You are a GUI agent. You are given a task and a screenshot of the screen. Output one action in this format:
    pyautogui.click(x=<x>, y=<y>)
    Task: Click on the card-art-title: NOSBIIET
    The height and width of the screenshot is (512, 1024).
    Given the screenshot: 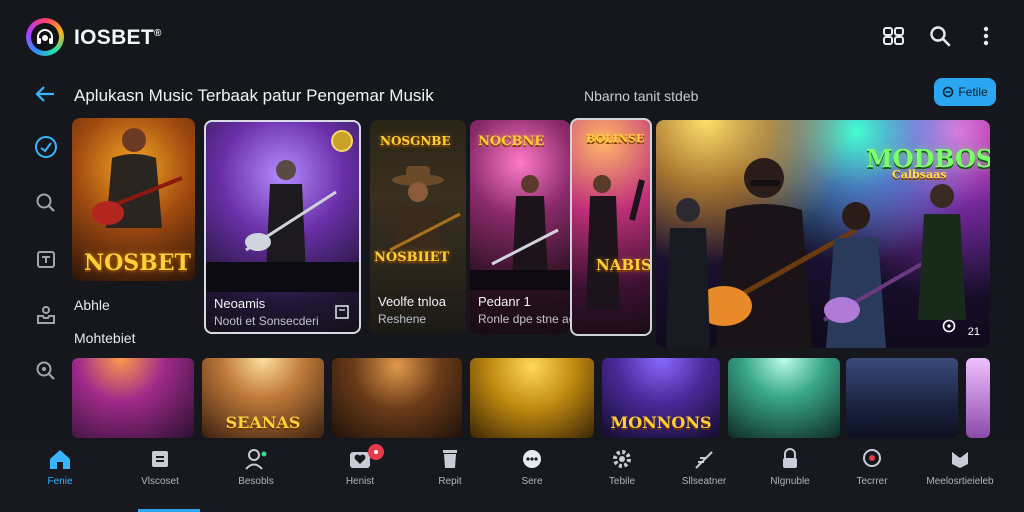 What is the action you would take?
    pyautogui.click(x=412, y=257)
    